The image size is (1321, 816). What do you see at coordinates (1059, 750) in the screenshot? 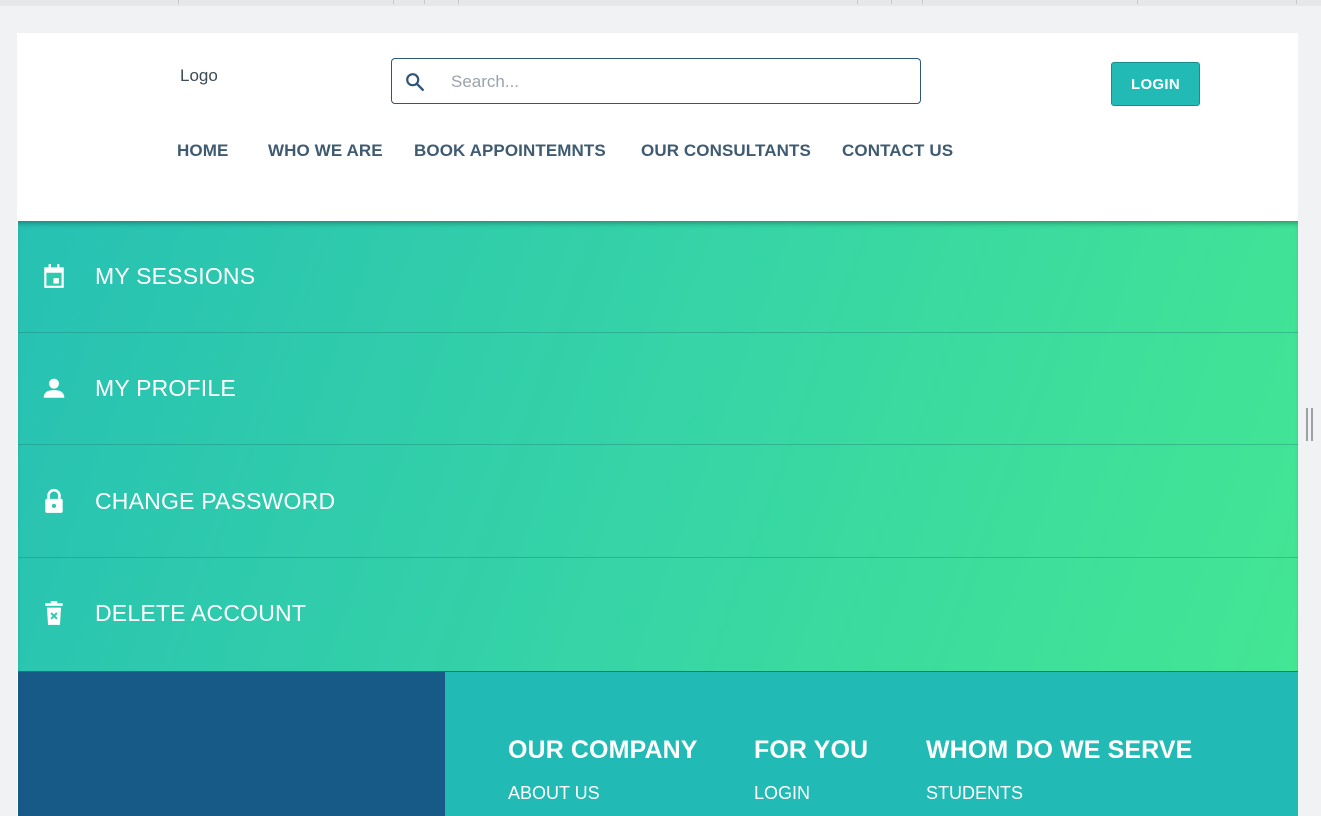
I see `footer-column-title: WHOM DO WE SERVE` at bounding box center [1059, 750].